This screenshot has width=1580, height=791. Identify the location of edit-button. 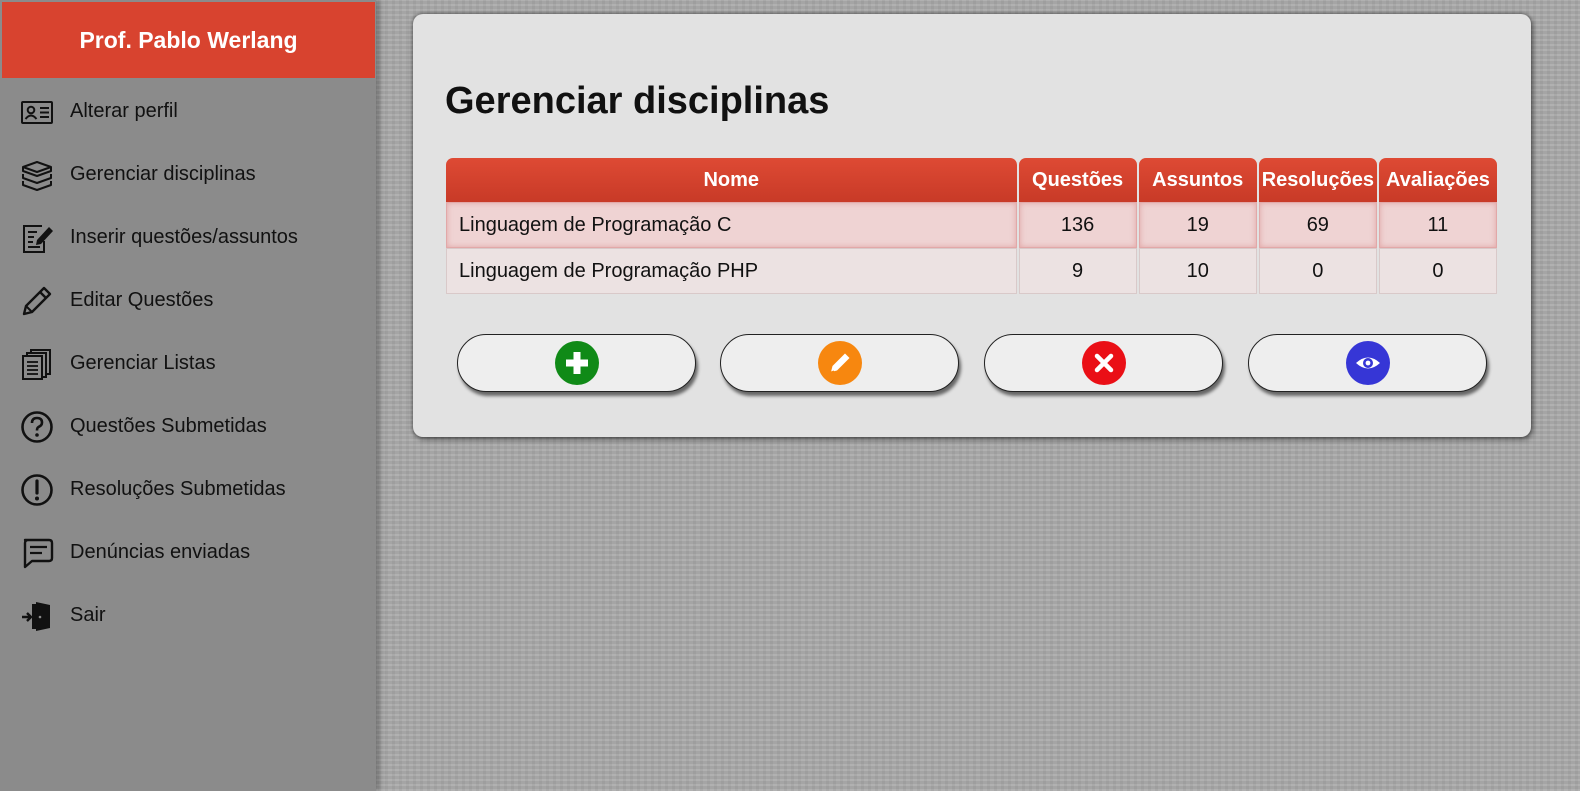
(839, 363).